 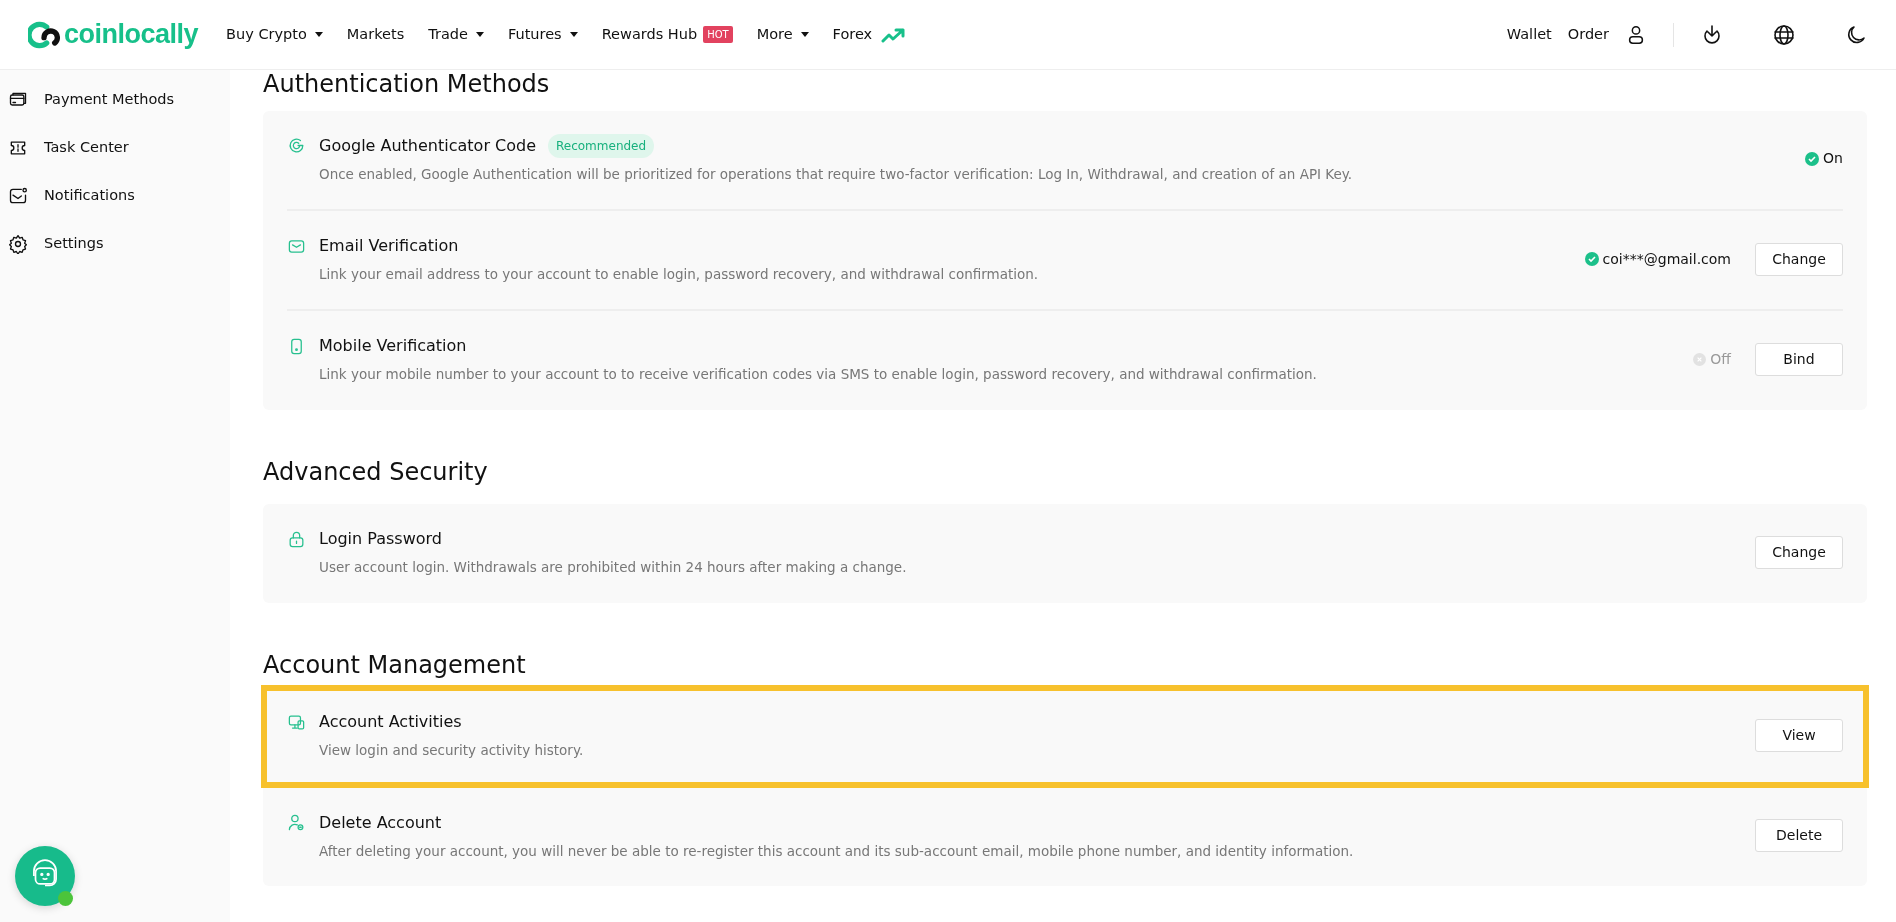 I want to click on section-heading: Advanced Security, so click(x=376, y=472).